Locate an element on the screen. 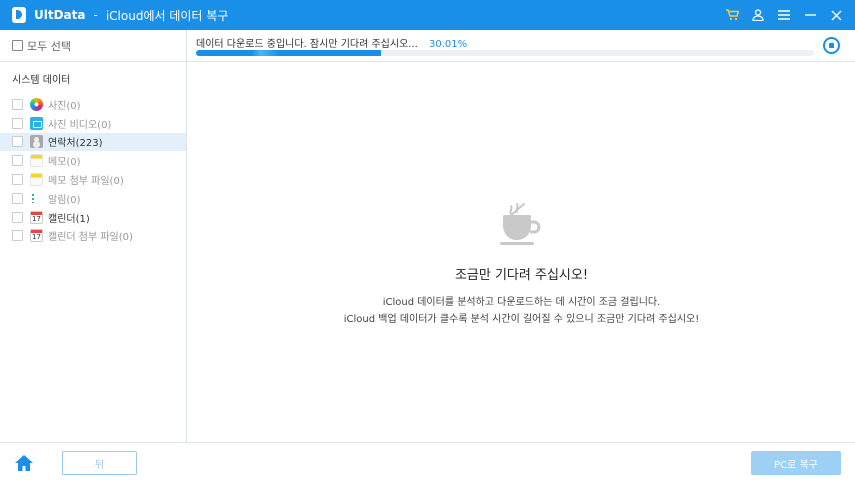  sidebar-item-calendar-attachments: 캘린더 첨부 파일(0) is located at coordinates (93, 236).